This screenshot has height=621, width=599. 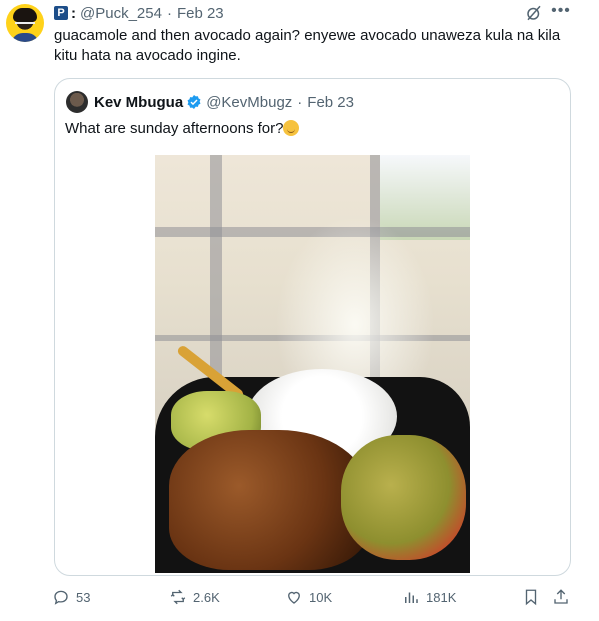 I want to click on like-count: 10K, so click(x=321, y=597).